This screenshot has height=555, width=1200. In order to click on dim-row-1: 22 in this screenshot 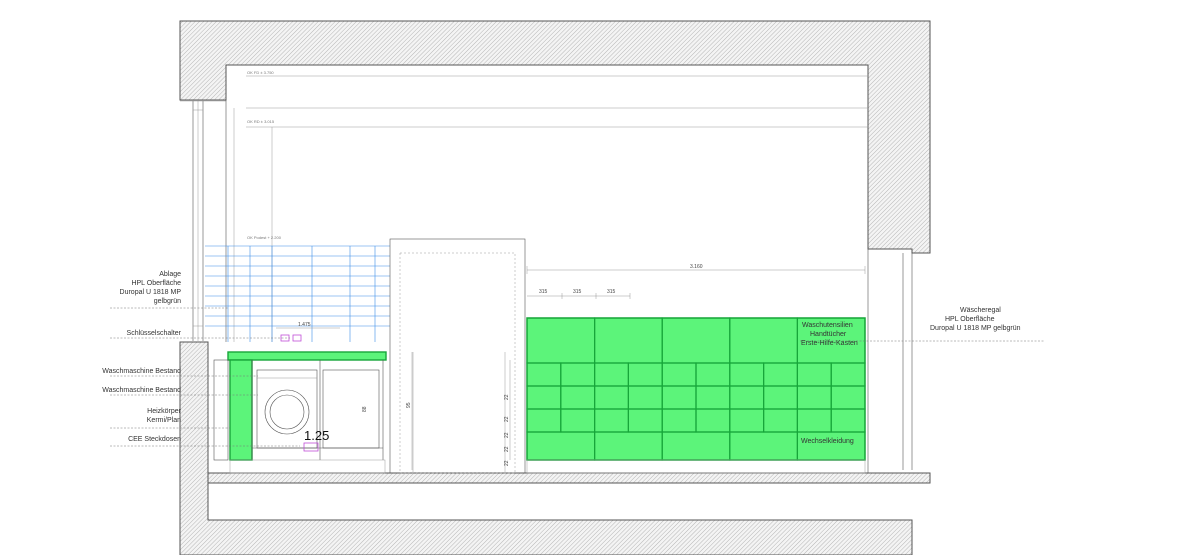, I will do `click(507, 397)`.